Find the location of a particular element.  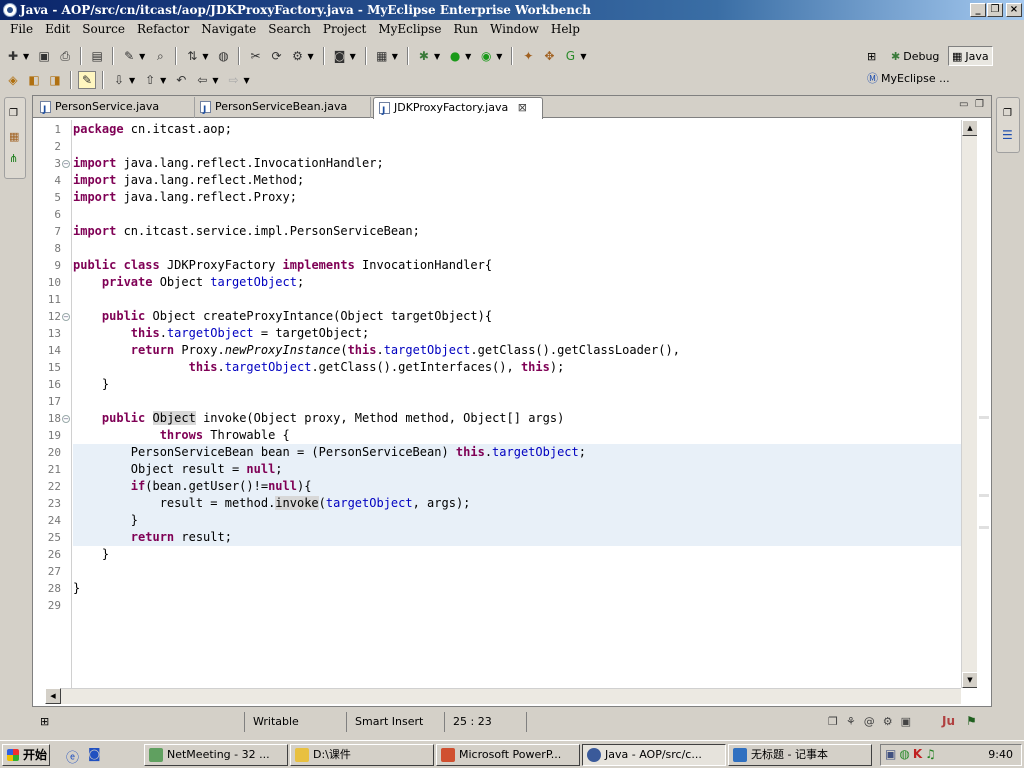

open-perspective-button: ⊞ is located at coordinates (871, 56).